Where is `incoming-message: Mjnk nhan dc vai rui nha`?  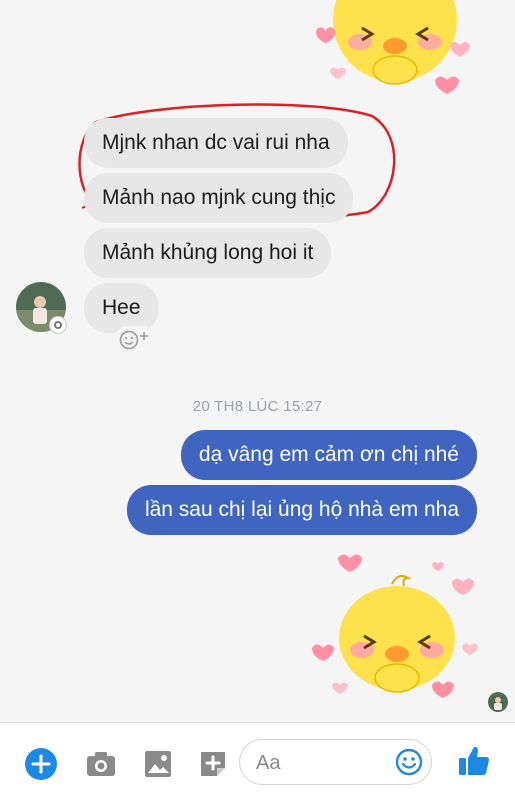 incoming-message: Mjnk nhan dc vai rui nha is located at coordinates (216, 143).